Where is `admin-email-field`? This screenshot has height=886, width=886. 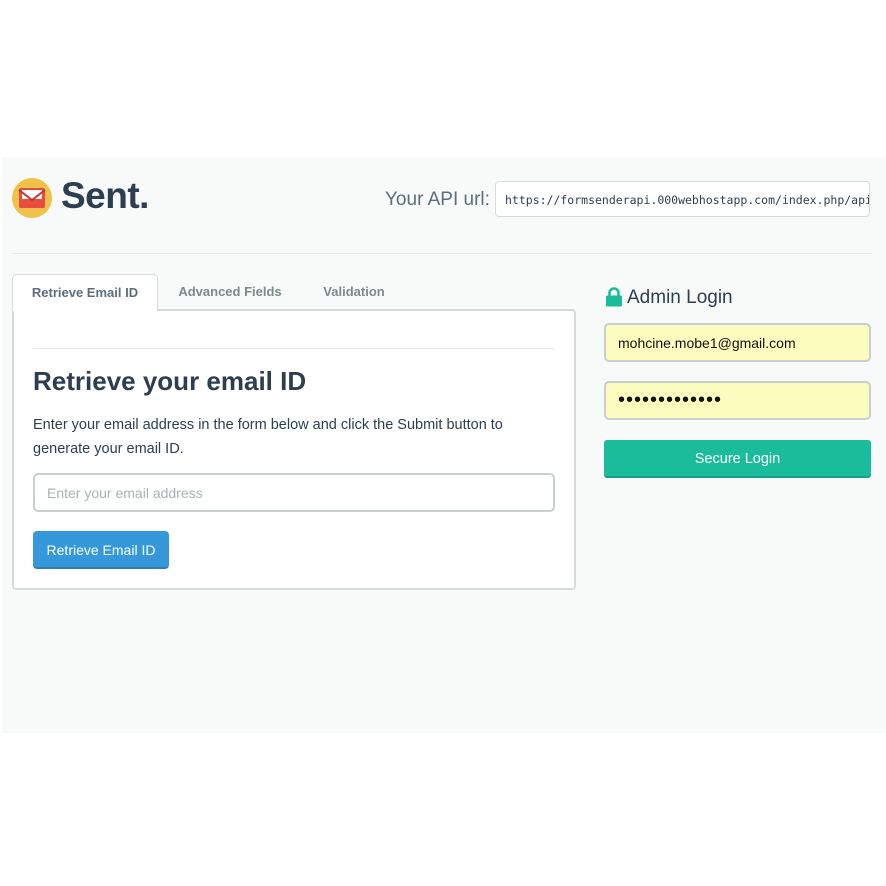 admin-email-field is located at coordinates (737, 342).